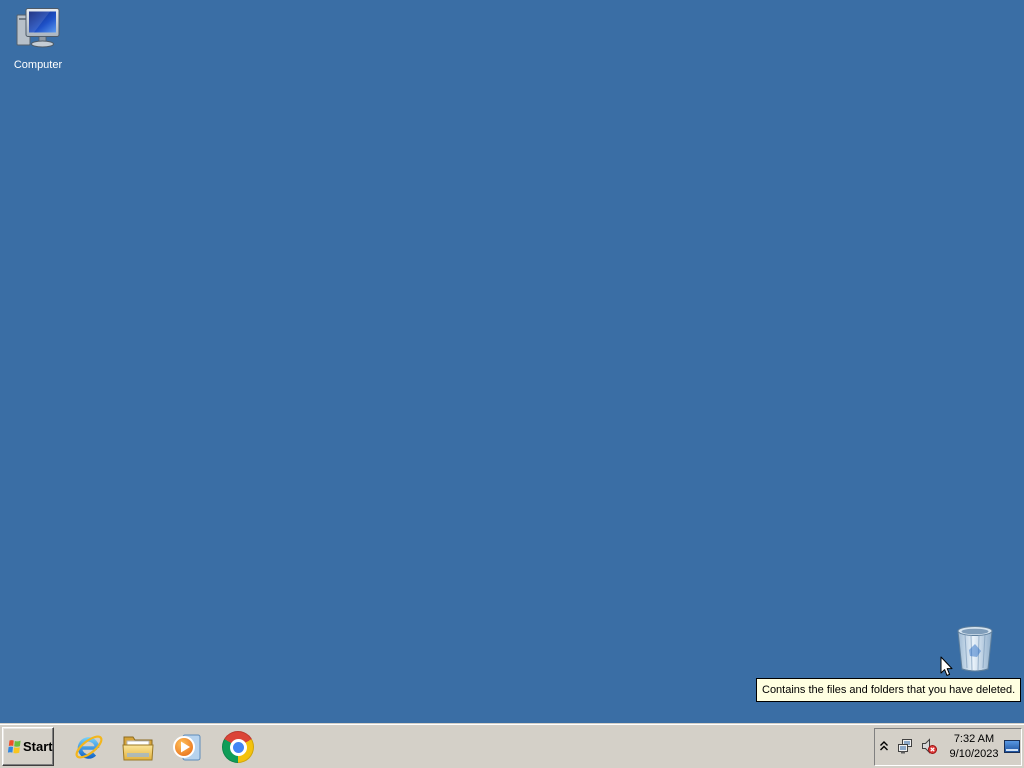  I want to click on clock: 7:32 AM 9/10/2023, so click(974, 747).